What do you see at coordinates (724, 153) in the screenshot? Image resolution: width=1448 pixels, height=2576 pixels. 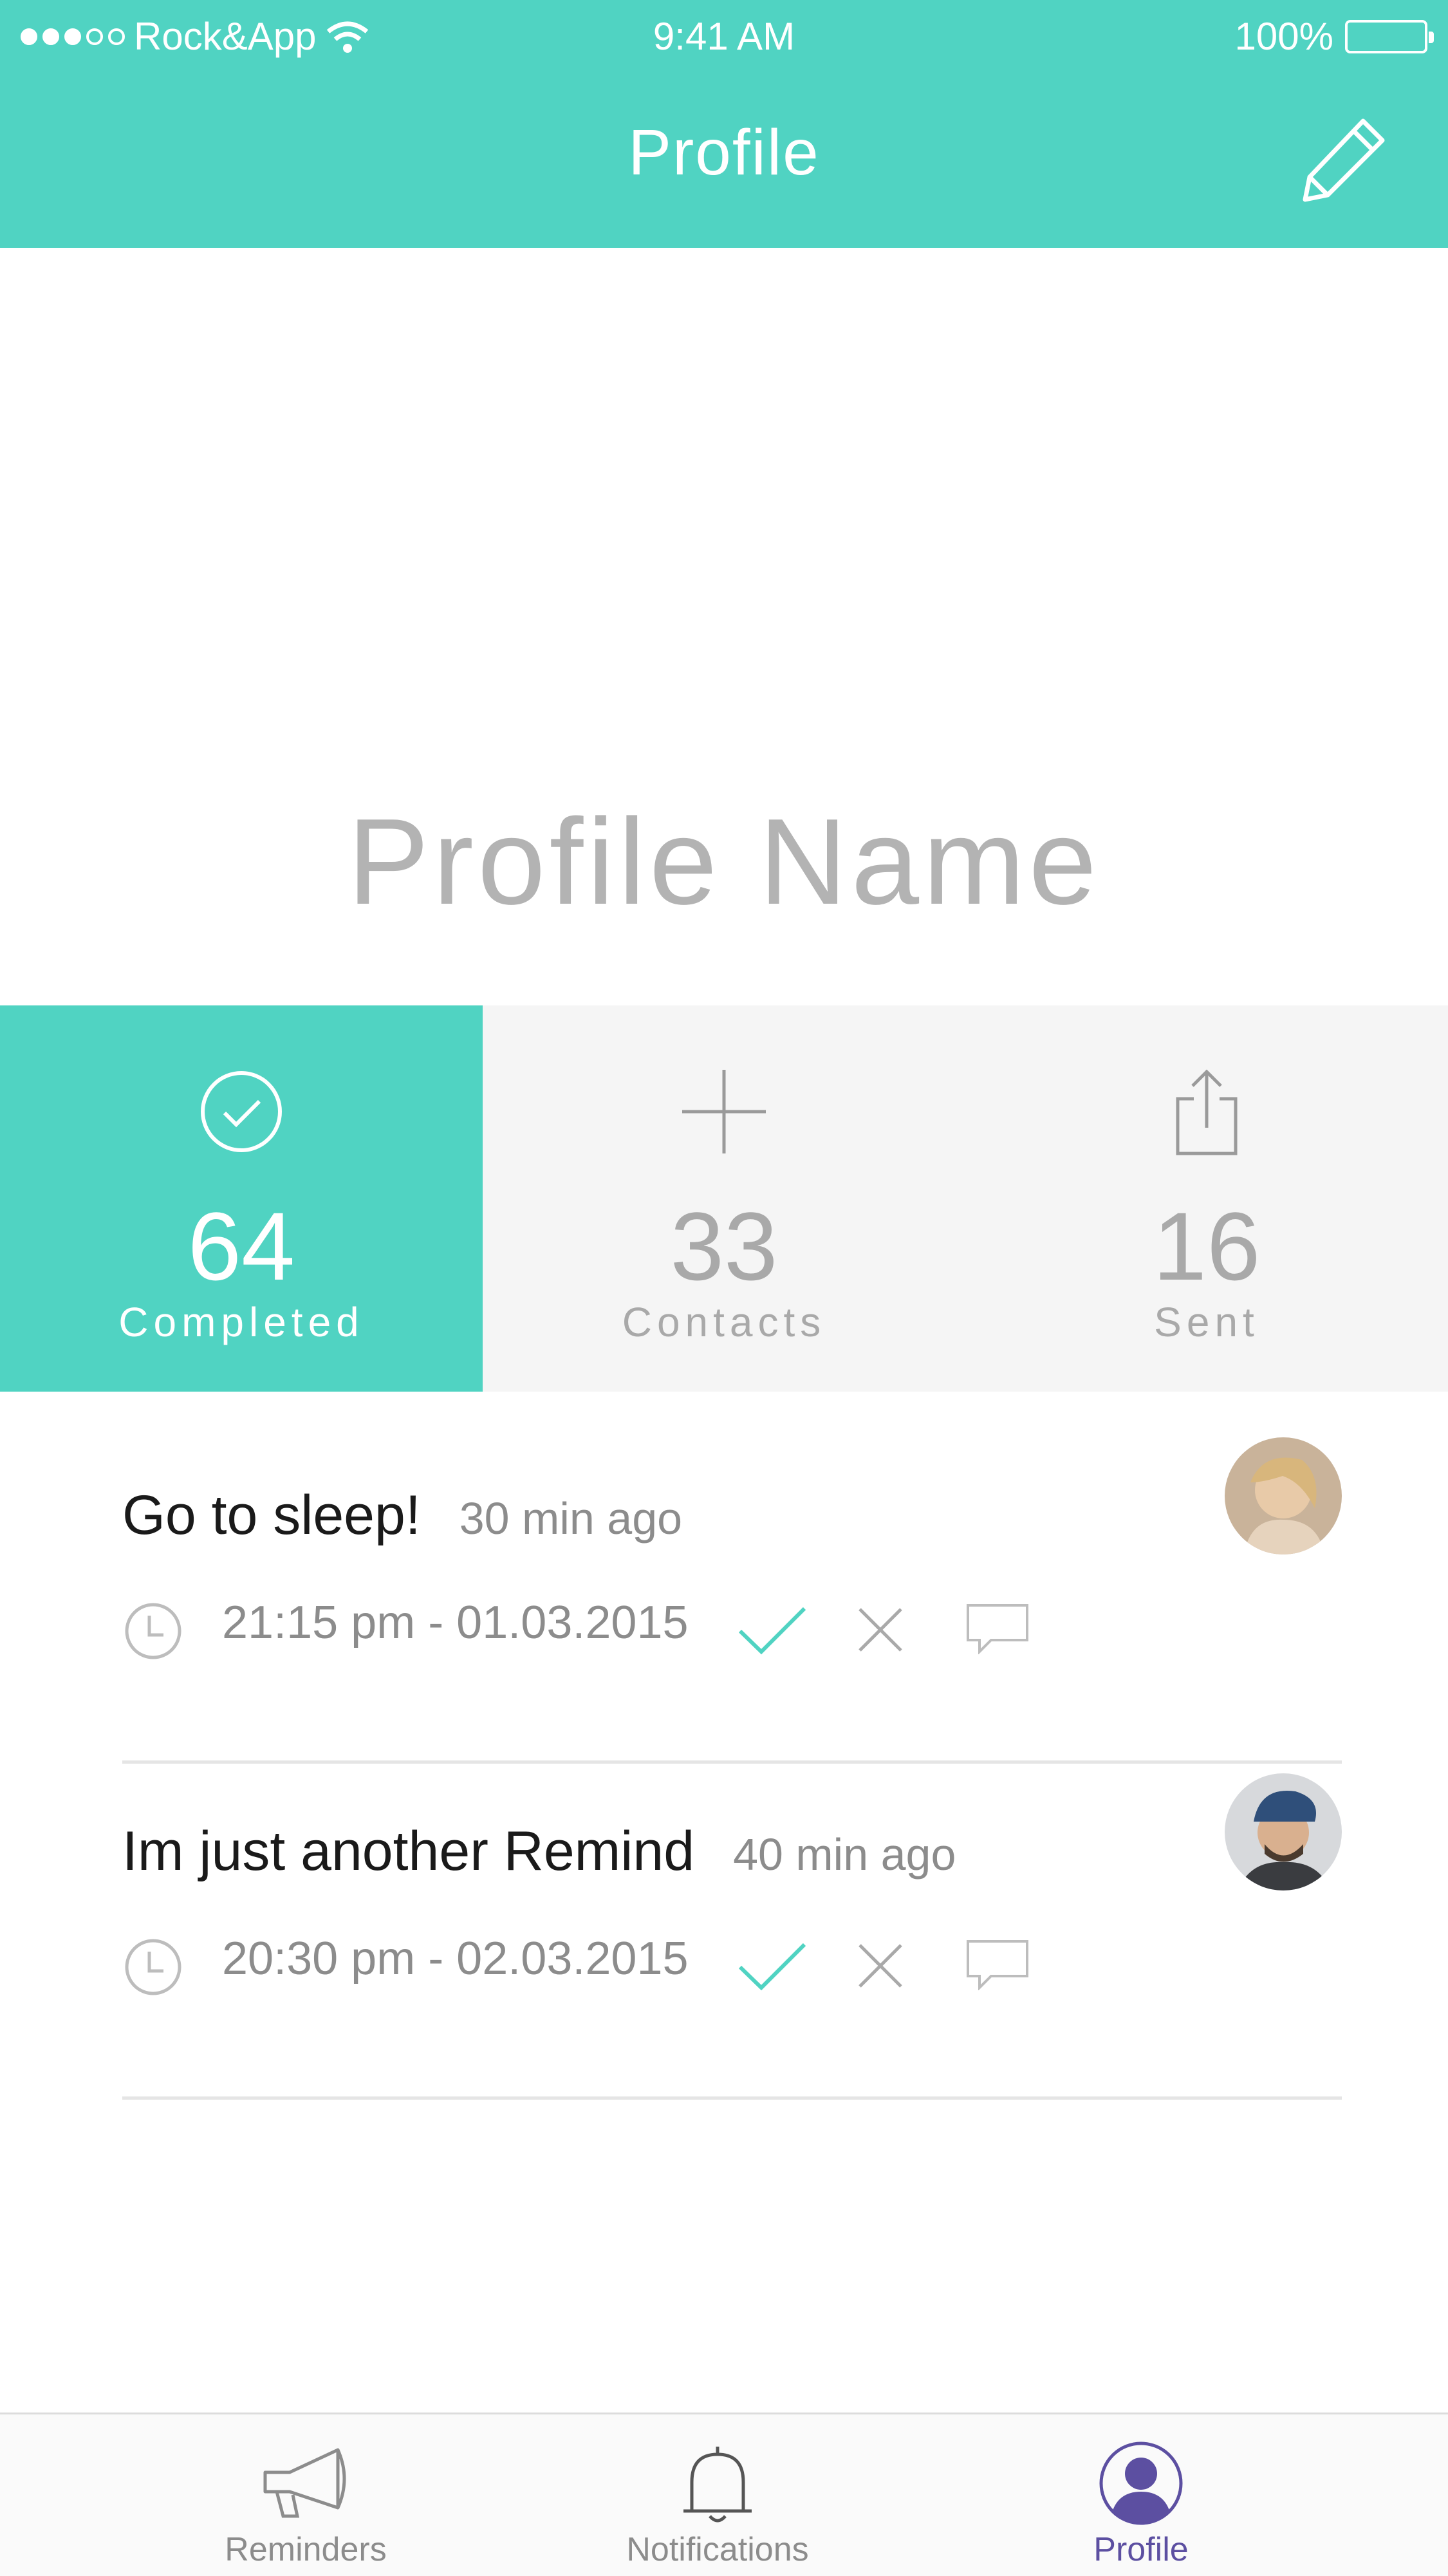 I see `page-title: Profile` at bounding box center [724, 153].